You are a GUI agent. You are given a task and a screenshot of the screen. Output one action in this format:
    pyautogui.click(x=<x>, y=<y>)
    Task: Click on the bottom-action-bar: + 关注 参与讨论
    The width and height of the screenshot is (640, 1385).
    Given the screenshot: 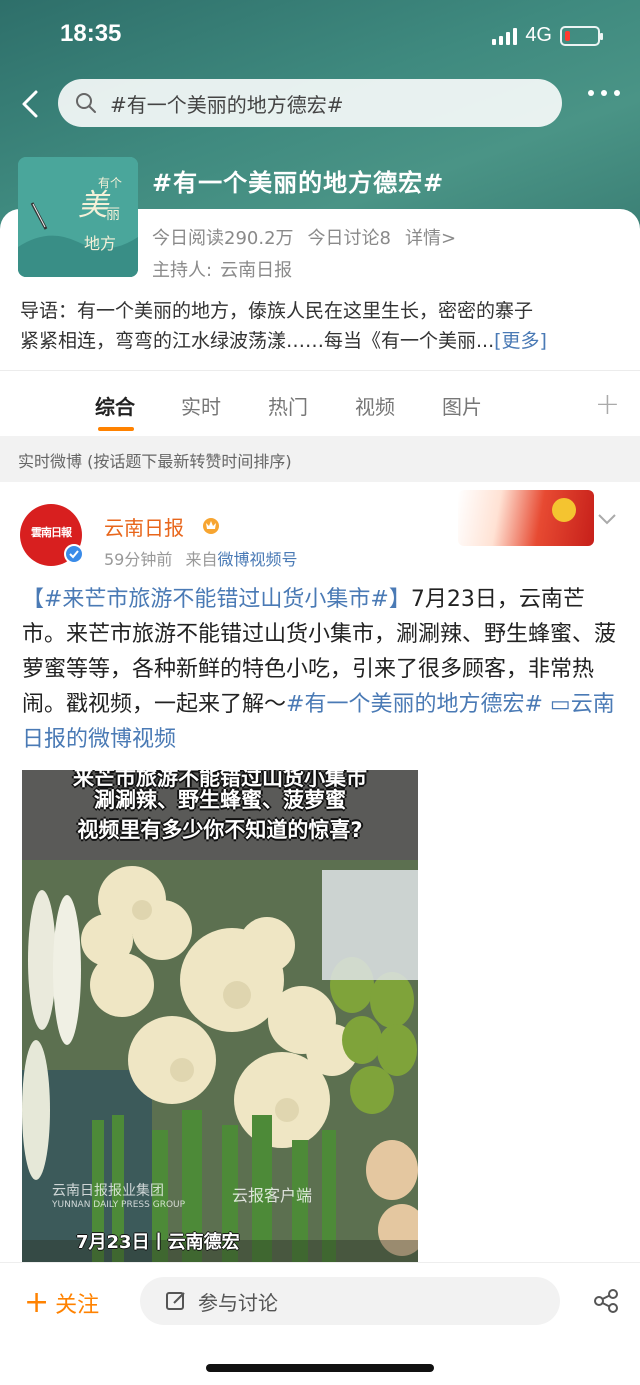 What is the action you would take?
    pyautogui.click(x=320, y=1323)
    